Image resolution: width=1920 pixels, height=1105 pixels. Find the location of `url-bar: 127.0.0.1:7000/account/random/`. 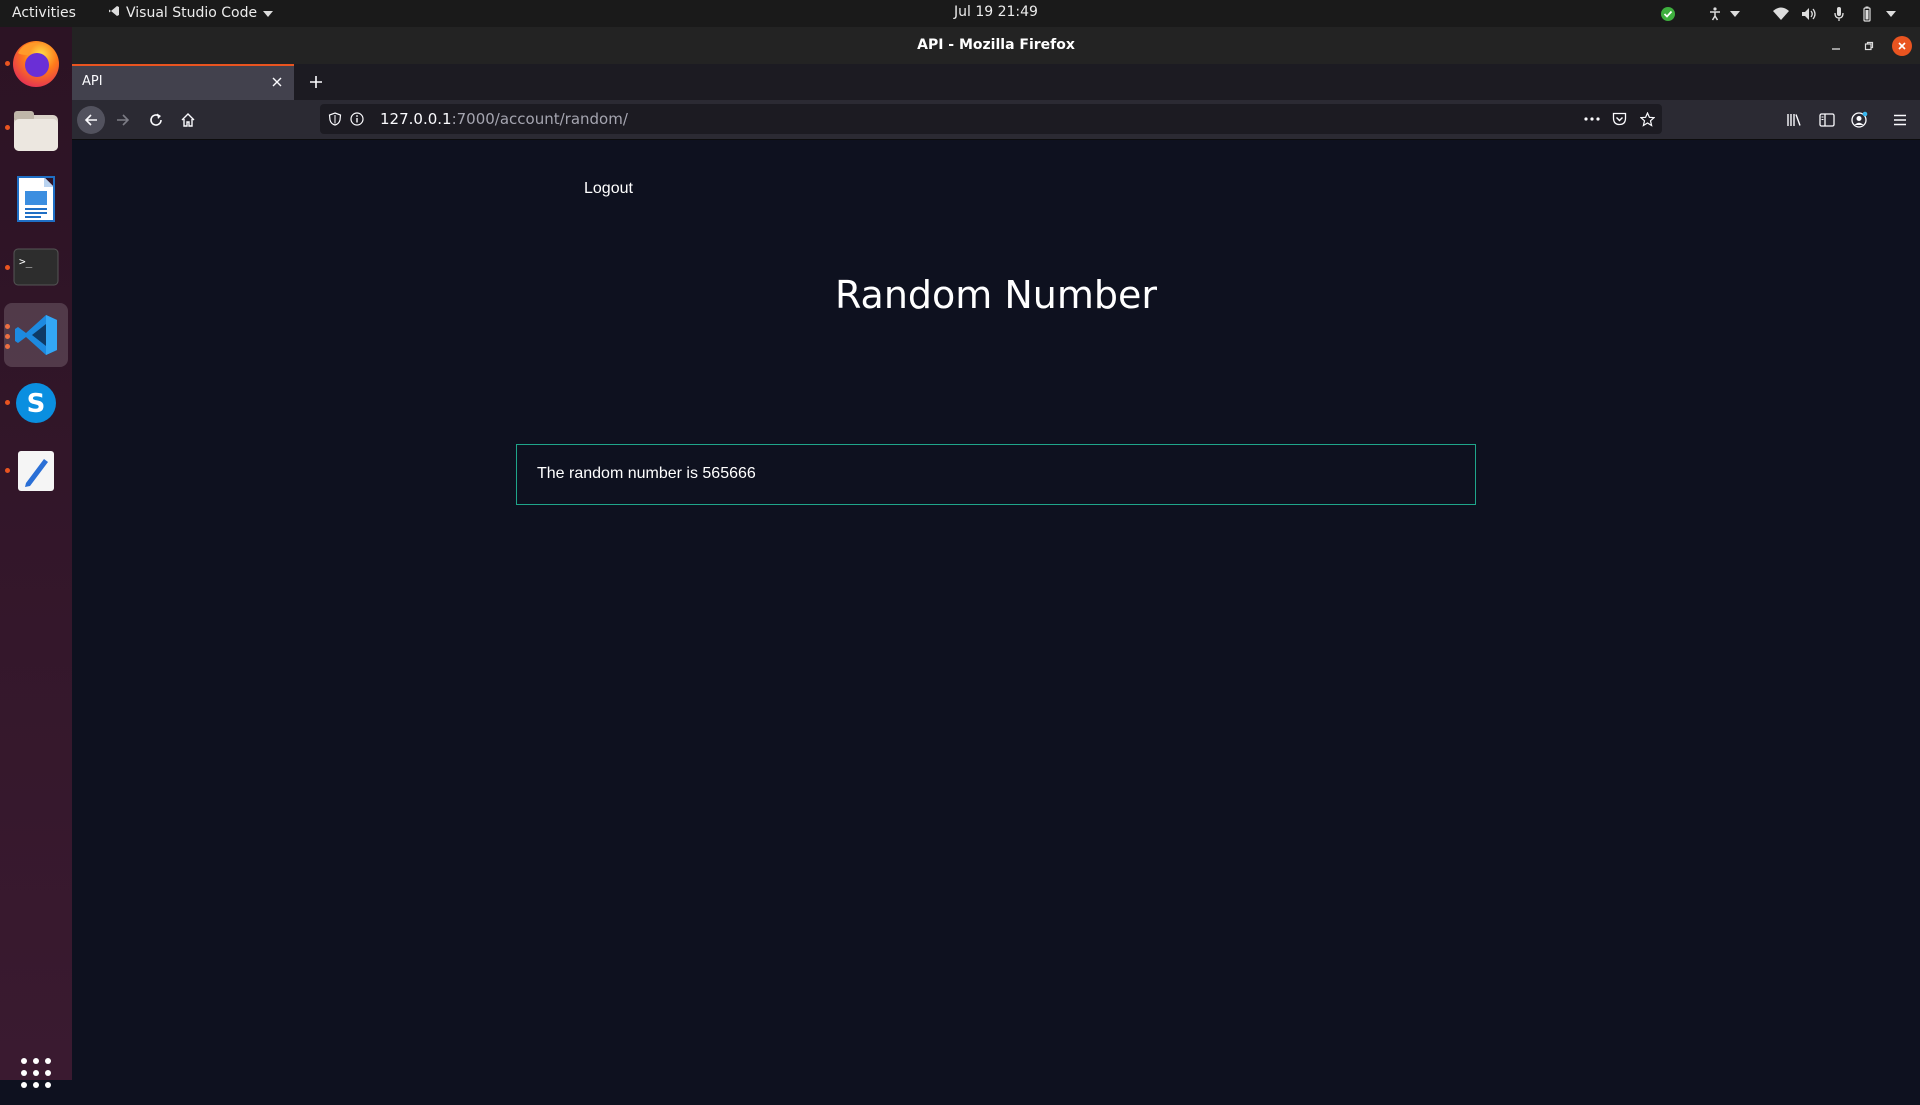

url-bar: 127.0.0.1:7000/account/random/ is located at coordinates (991, 119).